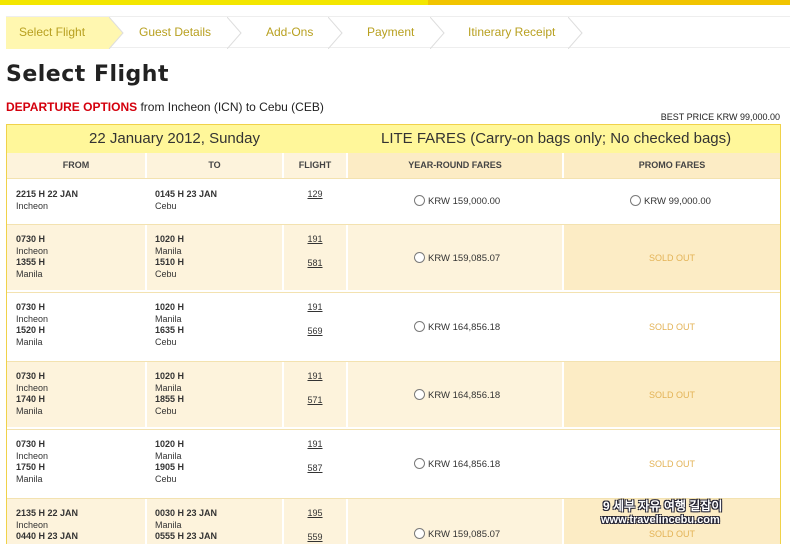 The height and width of the screenshot is (544, 790). Describe the element at coordinates (663, 506) in the screenshot. I see `watermark-line1: 9 세부 자유 여행 길잡이` at that location.